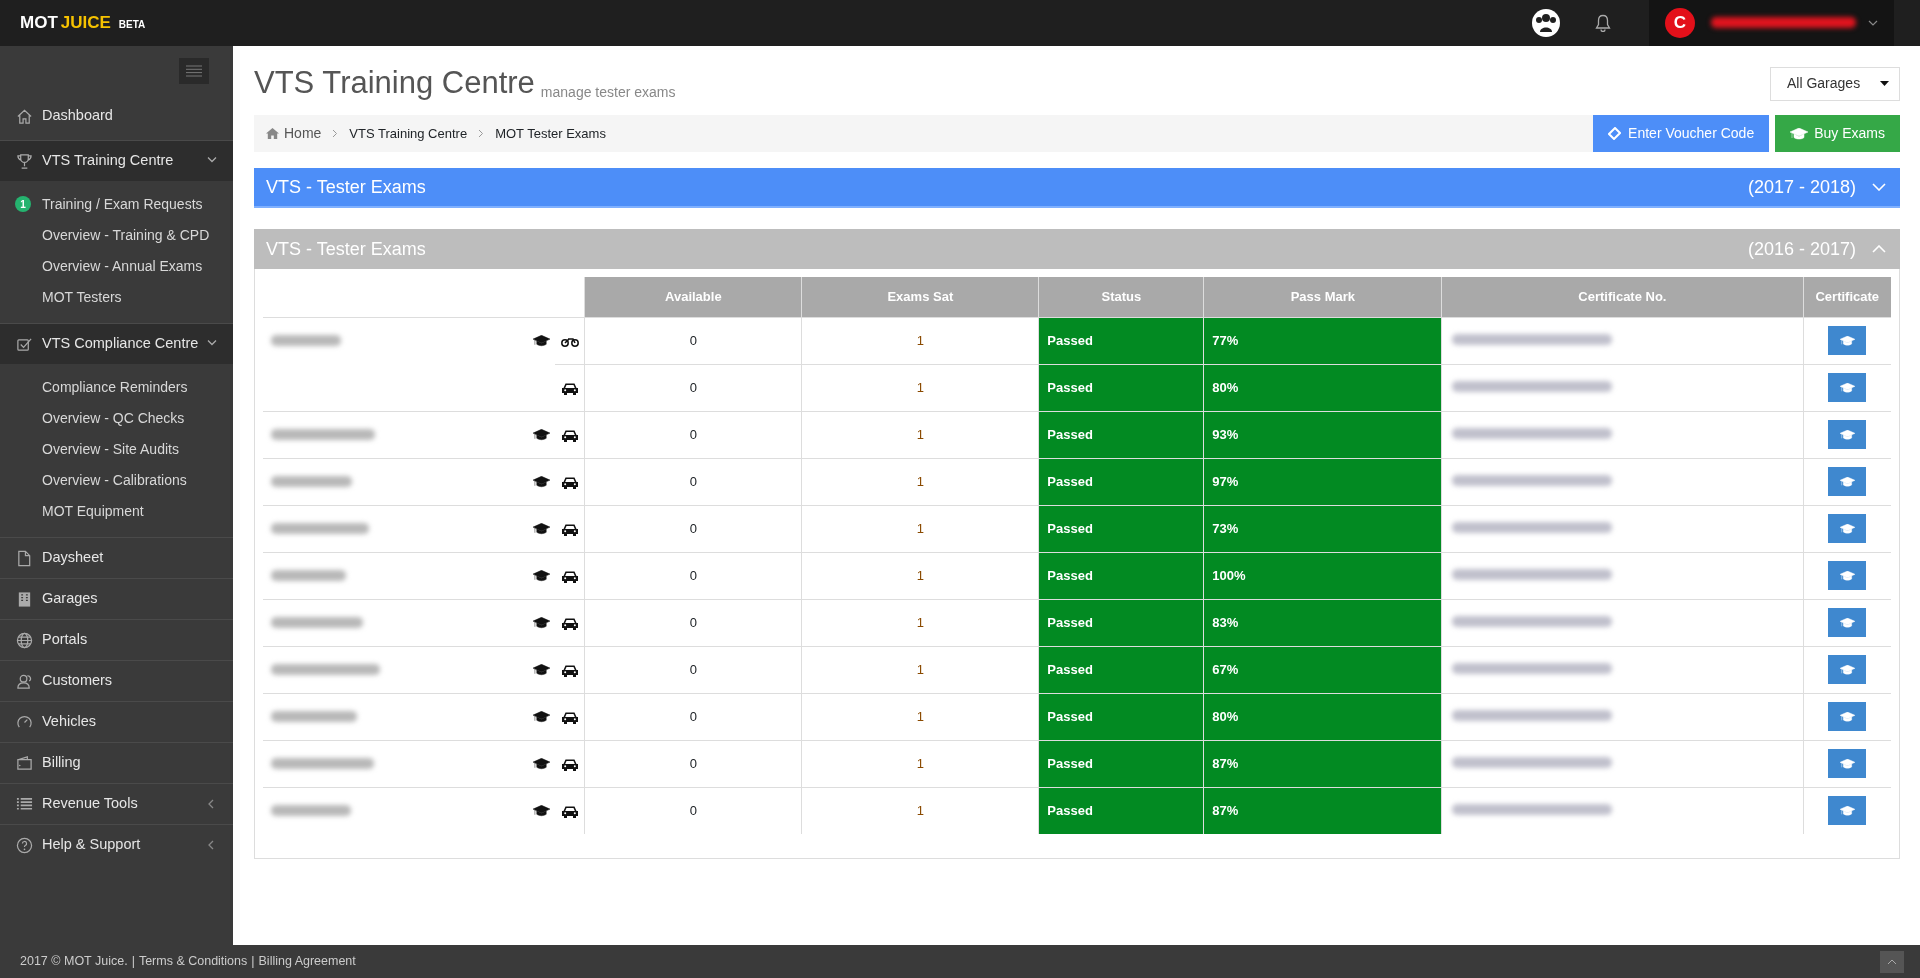 Image resolution: width=1920 pixels, height=978 pixels. I want to click on globe-icon, so click(24, 640).